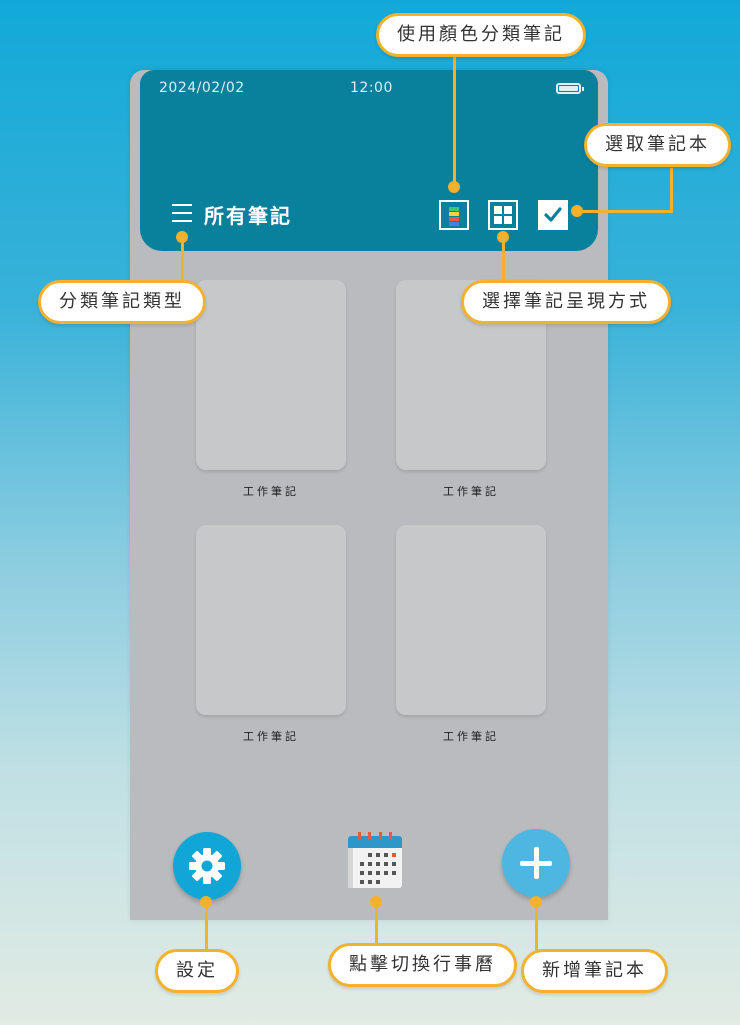 The image size is (740, 1025). Describe the element at coordinates (570, 88) in the screenshot. I see `battery-icon` at that location.